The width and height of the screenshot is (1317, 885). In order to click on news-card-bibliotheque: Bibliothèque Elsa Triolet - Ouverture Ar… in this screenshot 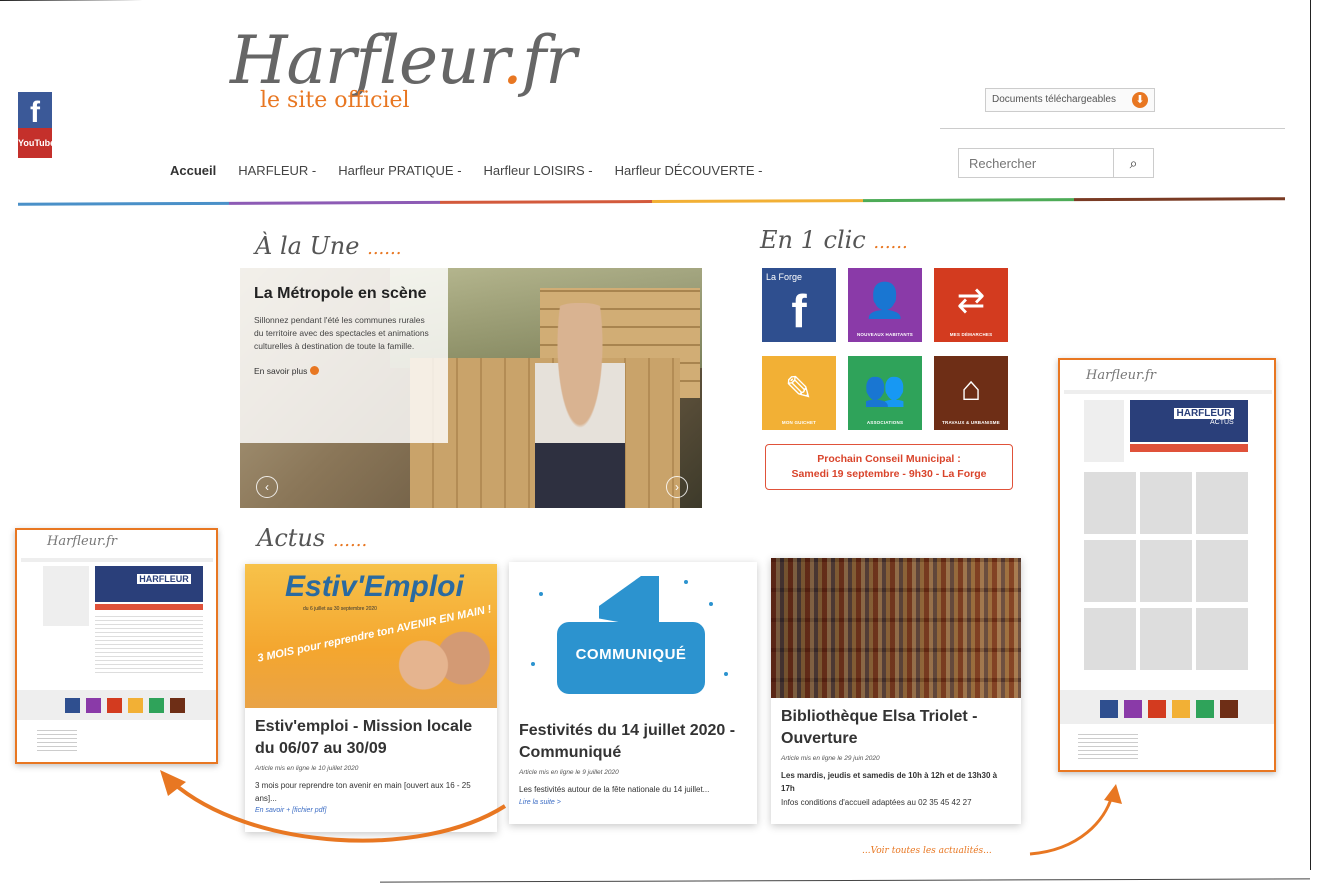, I will do `click(896, 691)`.